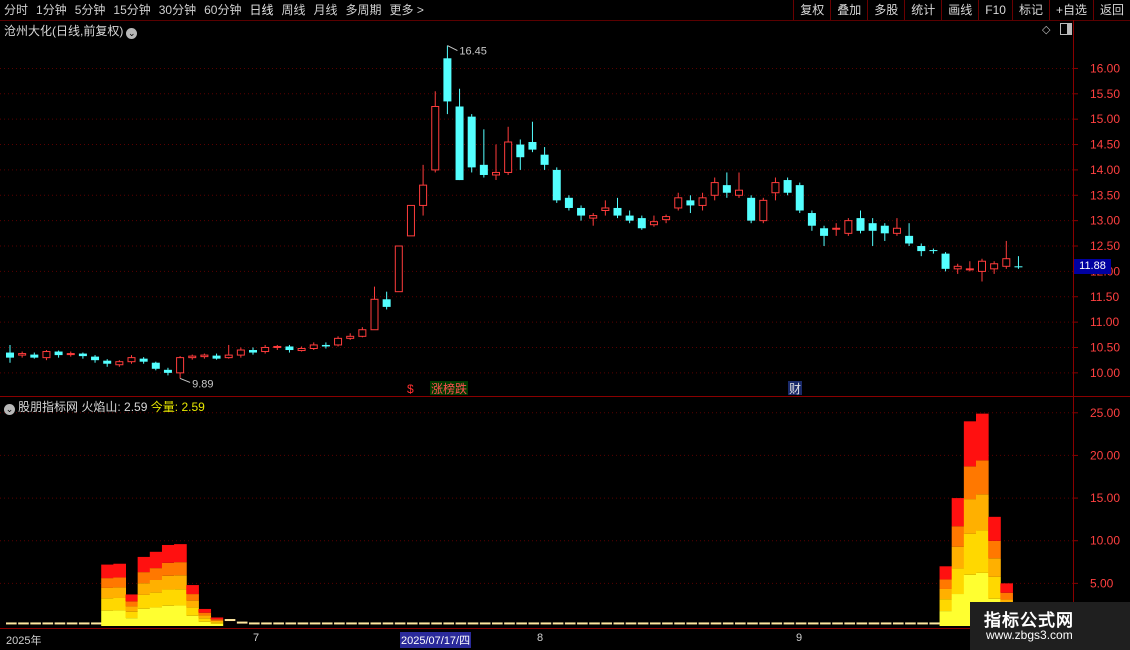 The height and width of the screenshot is (650, 1130). Describe the element at coordinates (256, 638) in the screenshot. I see `date-label-jul: 7` at that location.